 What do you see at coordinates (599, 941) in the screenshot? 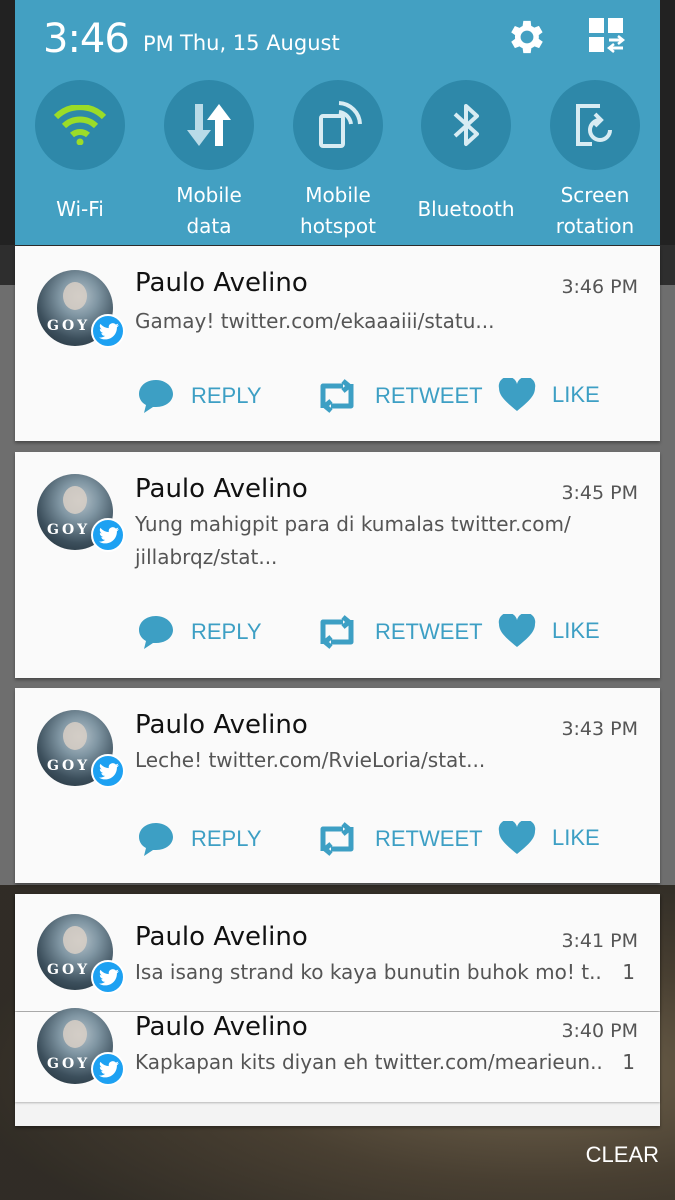
I see `notification-time: 3:41 PM` at bounding box center [599, 941].